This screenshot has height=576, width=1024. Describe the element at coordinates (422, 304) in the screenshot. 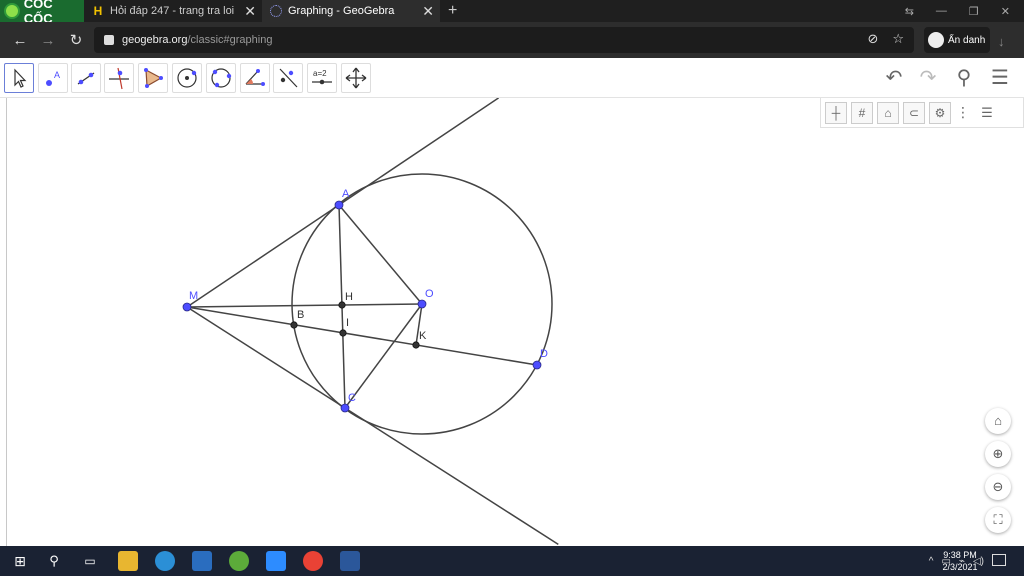

I see `point-O` at that location.